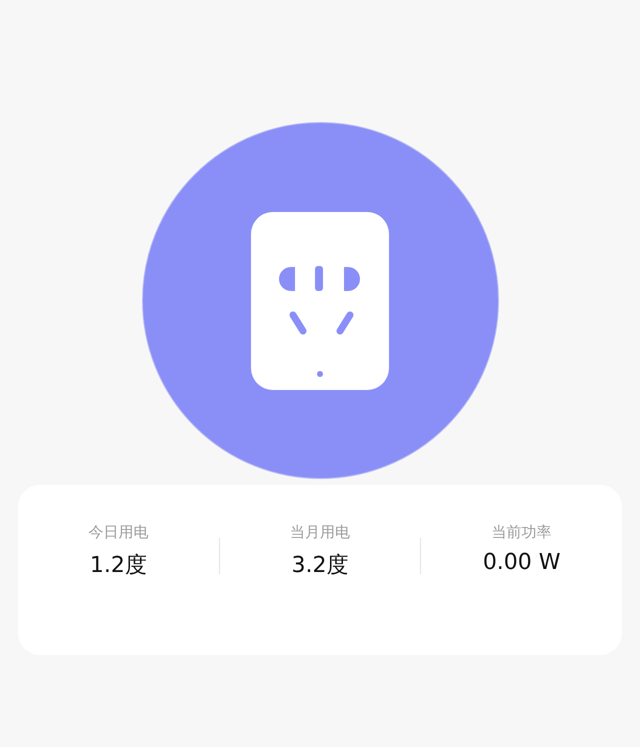 The image size is (640, 747). What do you see at coordinates (118, 566) in the screenshot?
I see `stat-value: 1.2度` at bounding box center [118, 566].